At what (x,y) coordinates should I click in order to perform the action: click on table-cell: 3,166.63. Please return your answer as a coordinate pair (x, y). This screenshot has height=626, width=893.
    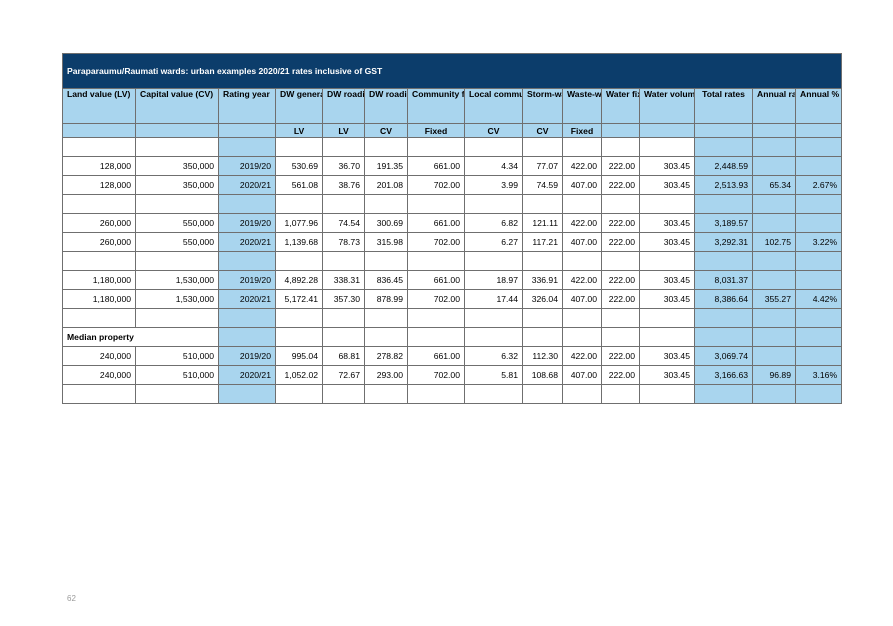
    Looking at the image, I should click on (723, 375).